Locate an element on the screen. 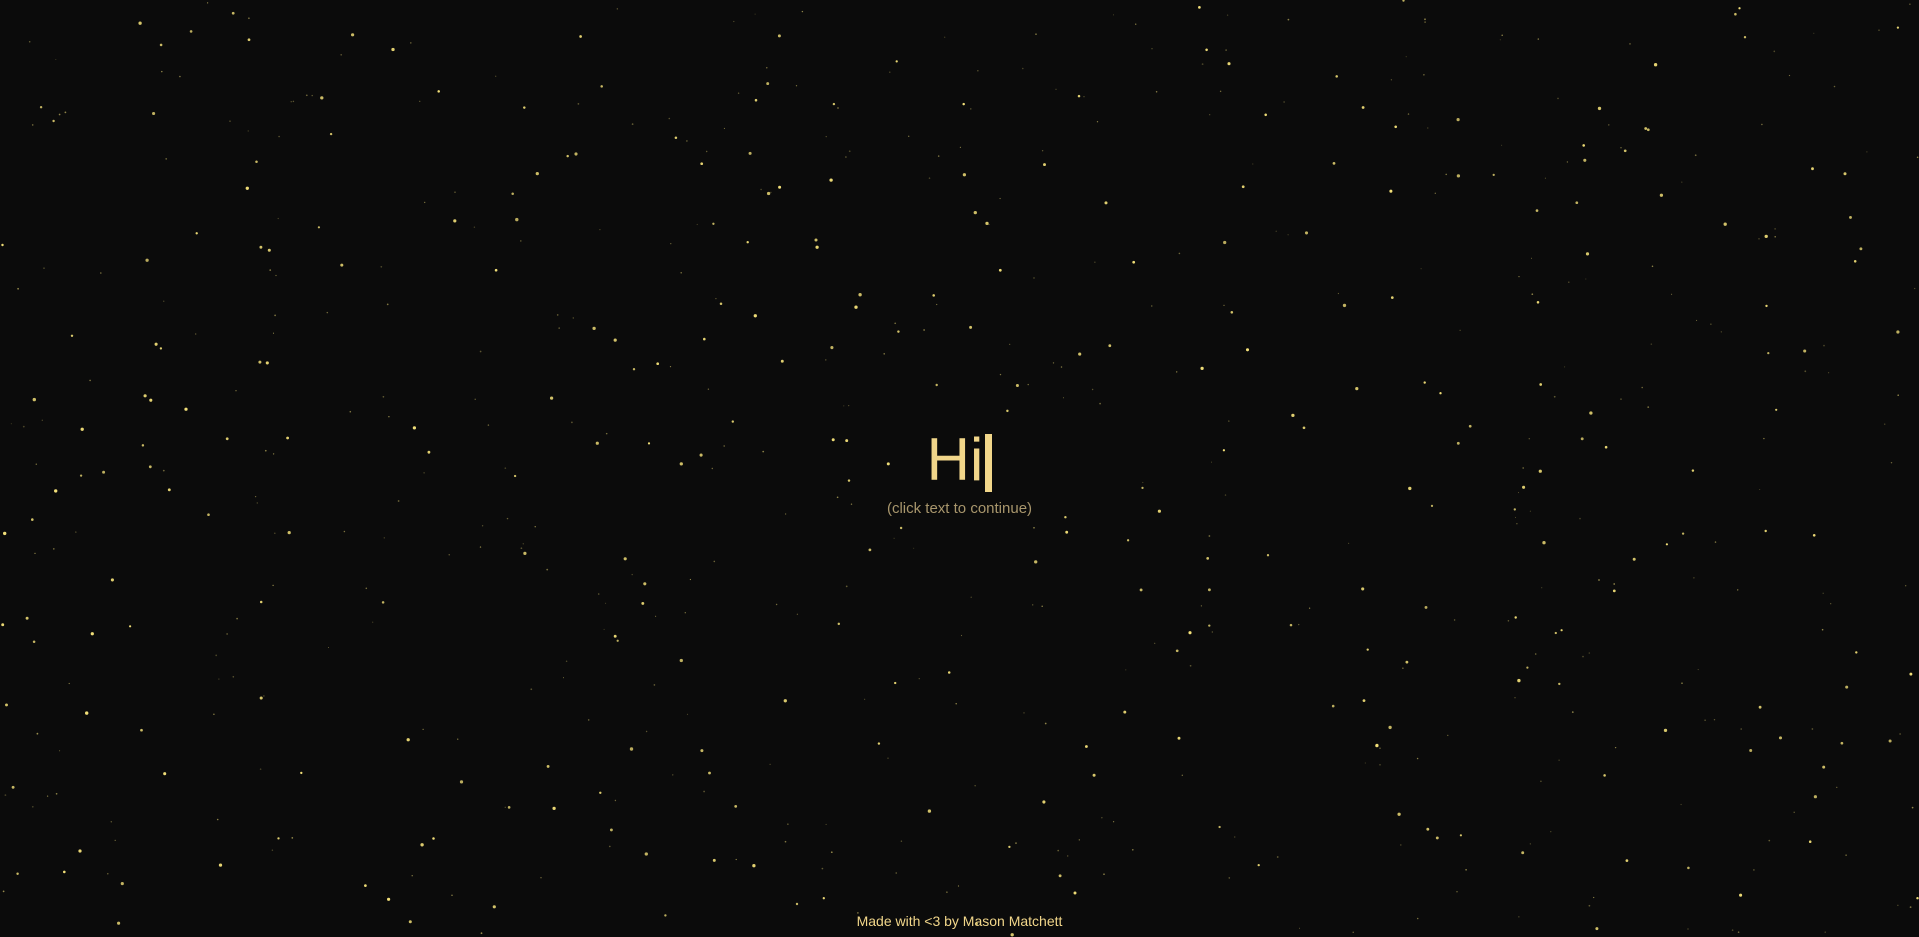 The image size is (1919, 937). footer-credit: Made with <3 by Mason Matchett is located at coordinates (959, 921).